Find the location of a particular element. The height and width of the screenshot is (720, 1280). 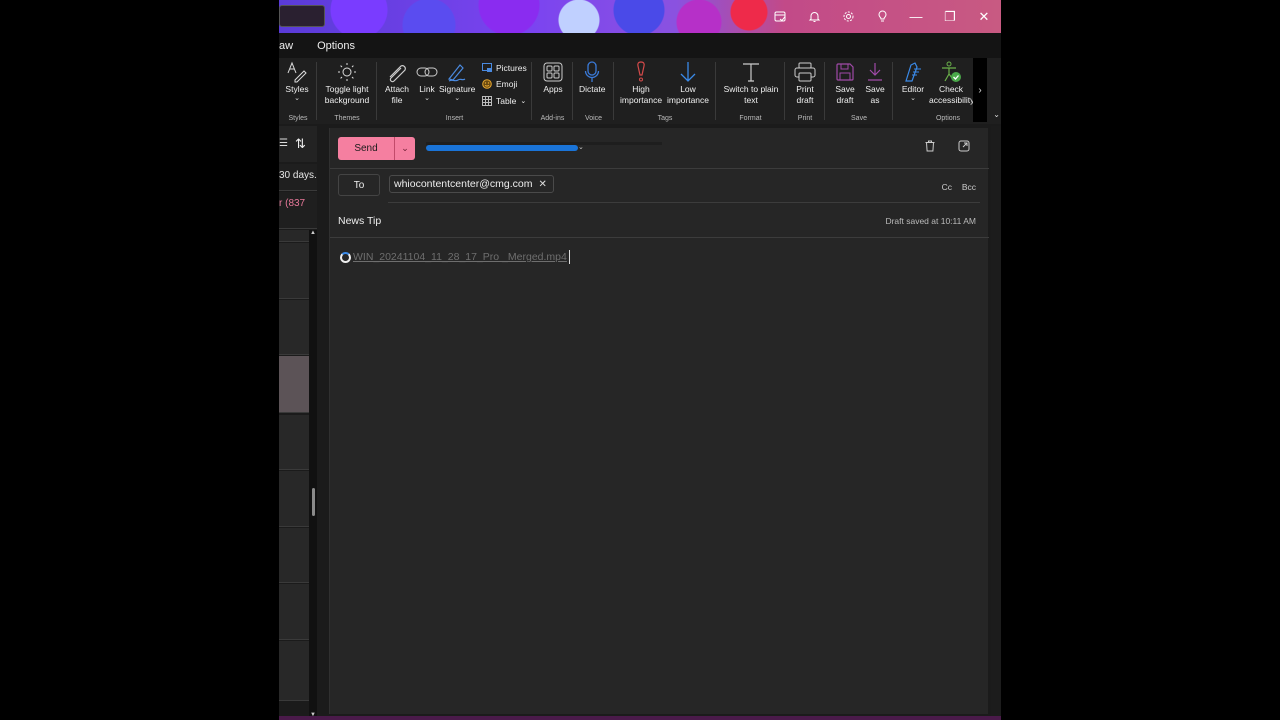

bcc-button: Bcc is located at coordinates (969, 187).